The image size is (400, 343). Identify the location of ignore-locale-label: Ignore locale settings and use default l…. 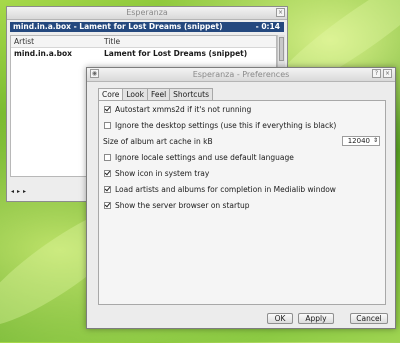
(204, 157).